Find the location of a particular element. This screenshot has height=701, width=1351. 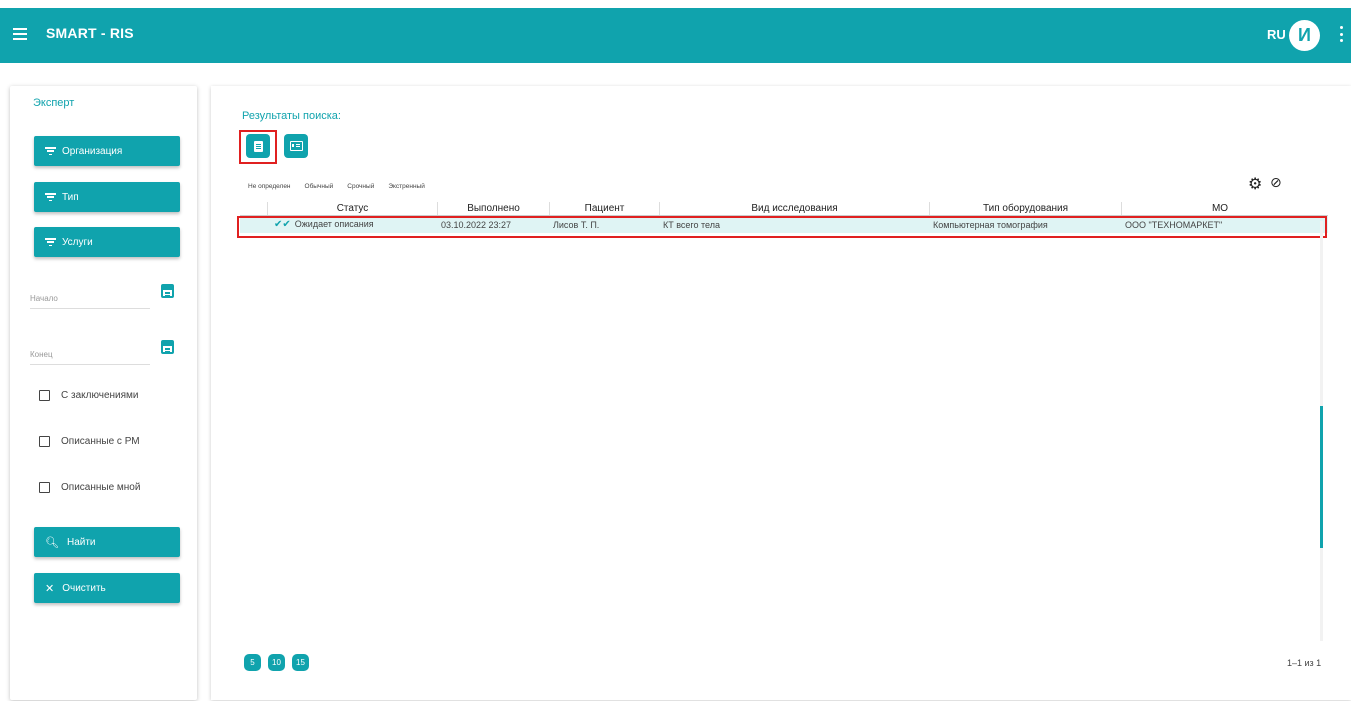

column-header-status: Статус is located at coordinates (353, 208).